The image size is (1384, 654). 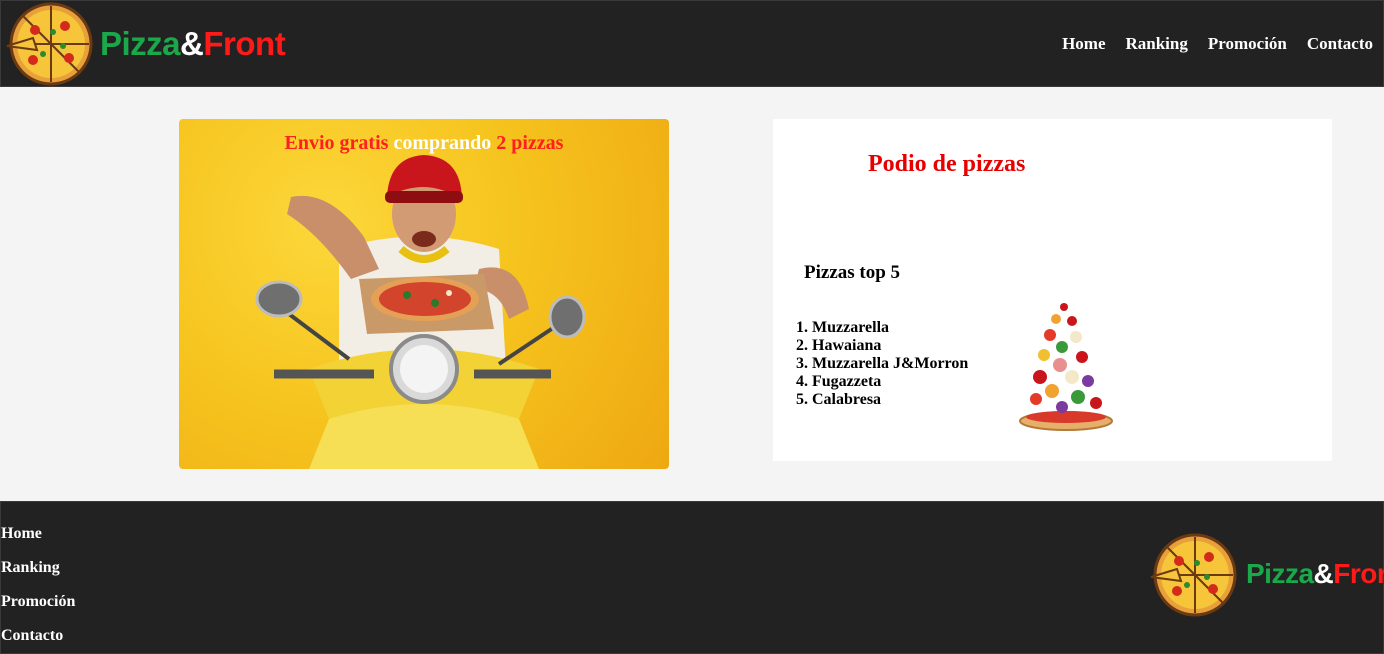 What do you see at coordinates (1247, 44) in the screenshot?
I see `nav-promocion: Promoción` at bounding box center [1247, 44].